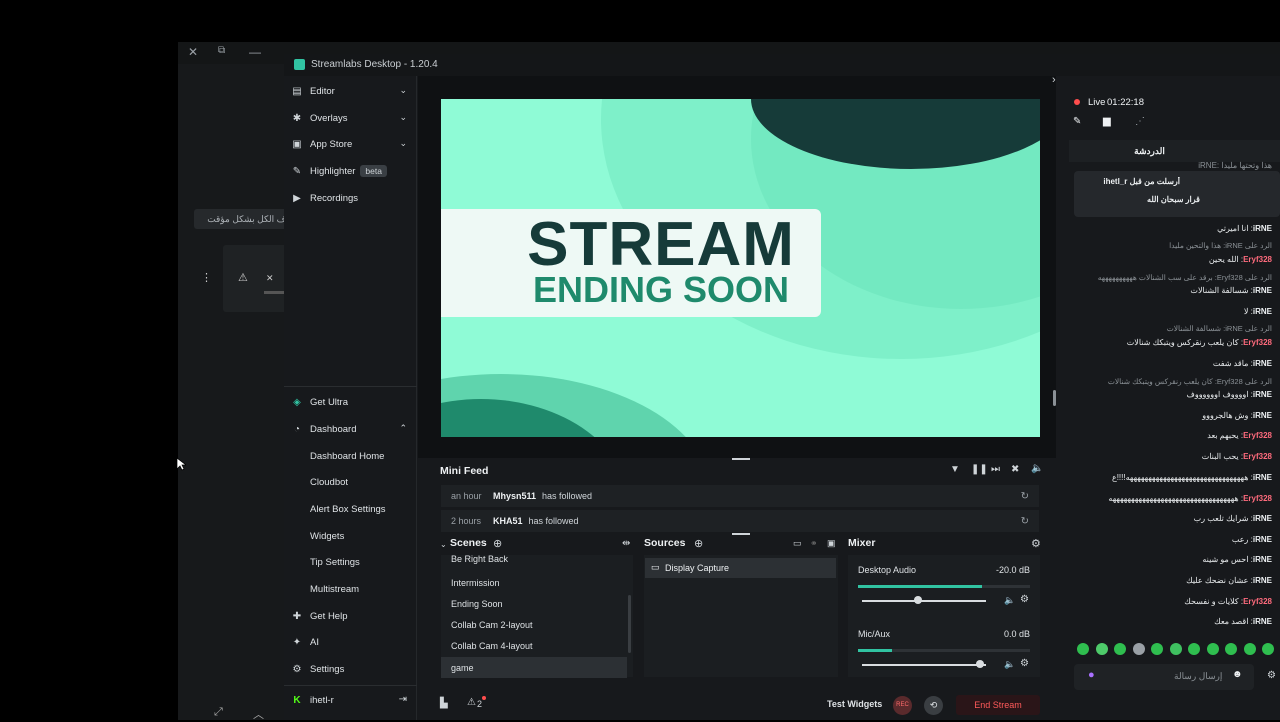  Describe the element at coordinates (350, 562) in the screenshot. I see `nav-tip-settings: Tip Settings` at that location.